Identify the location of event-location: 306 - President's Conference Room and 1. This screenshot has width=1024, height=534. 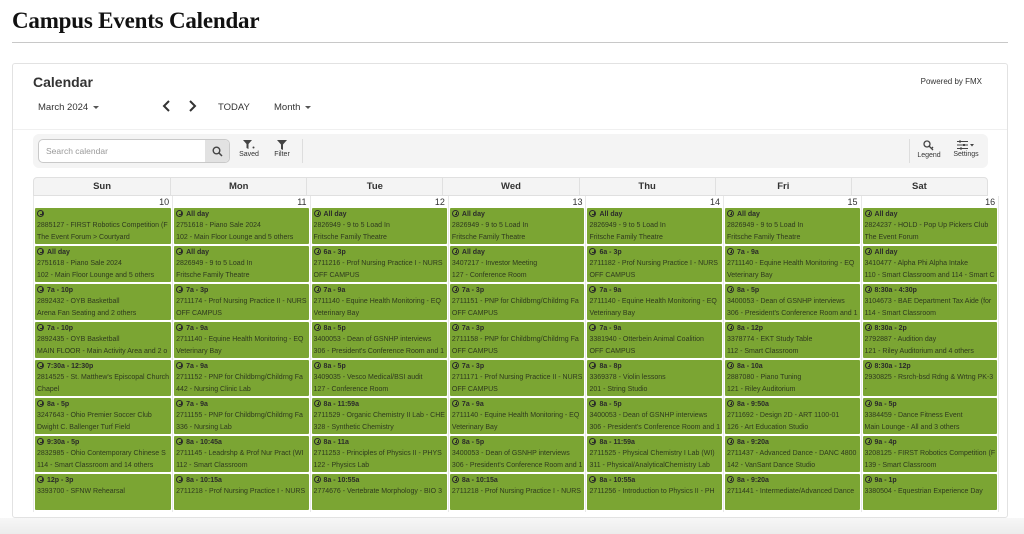
(792, 313).